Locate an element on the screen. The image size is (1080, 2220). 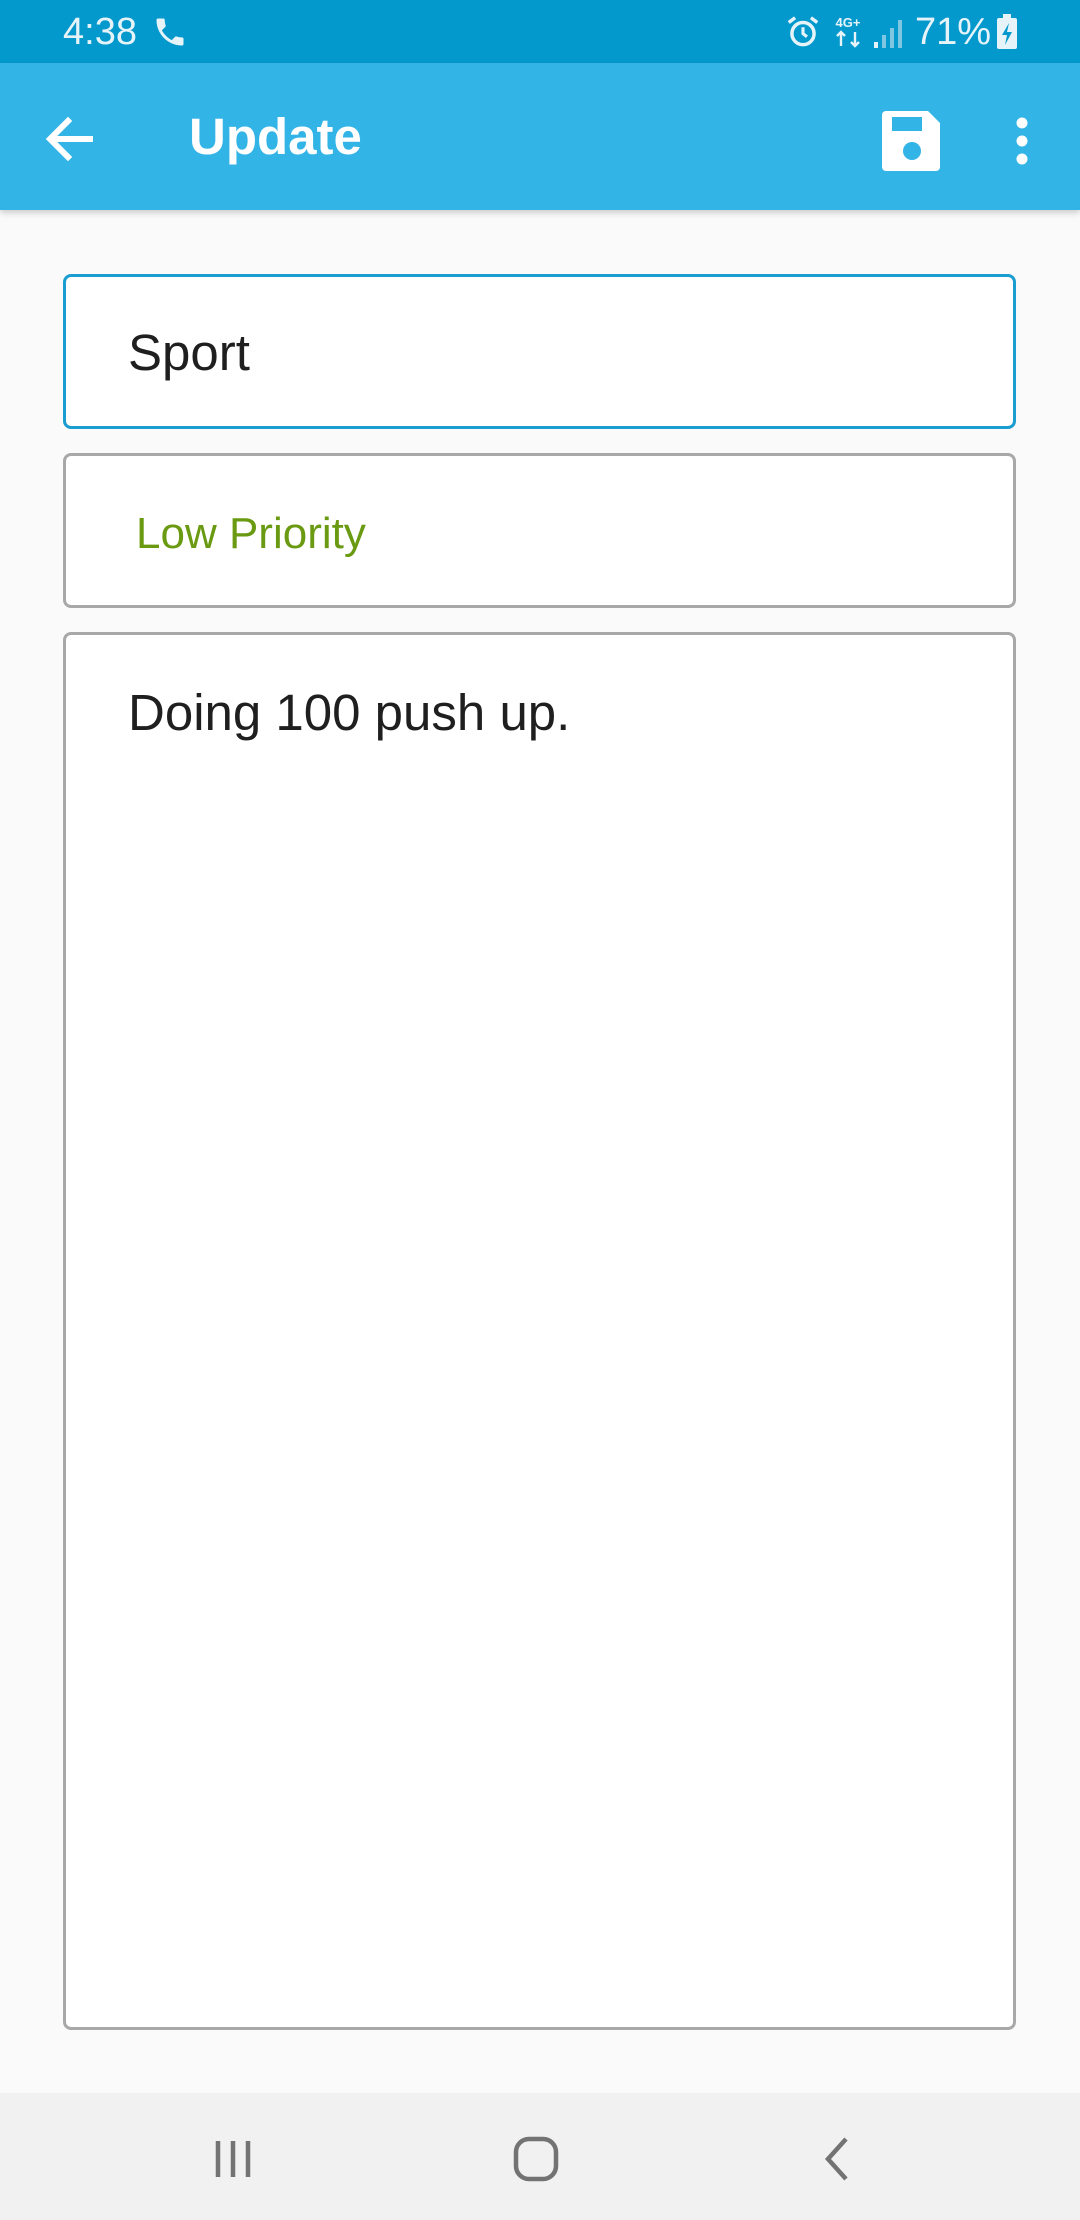
title-field-value: Sport is located at coordinates (189, 352).